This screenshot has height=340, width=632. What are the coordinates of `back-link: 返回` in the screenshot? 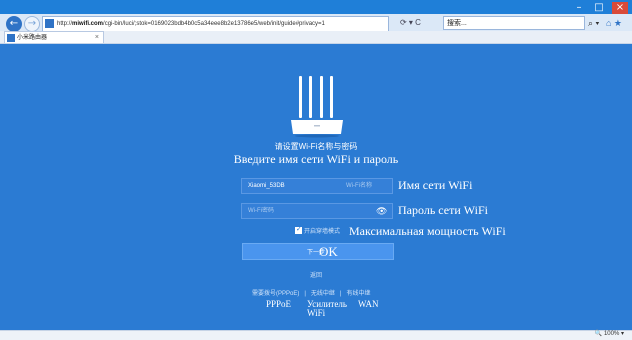 It's located at (316, 274).